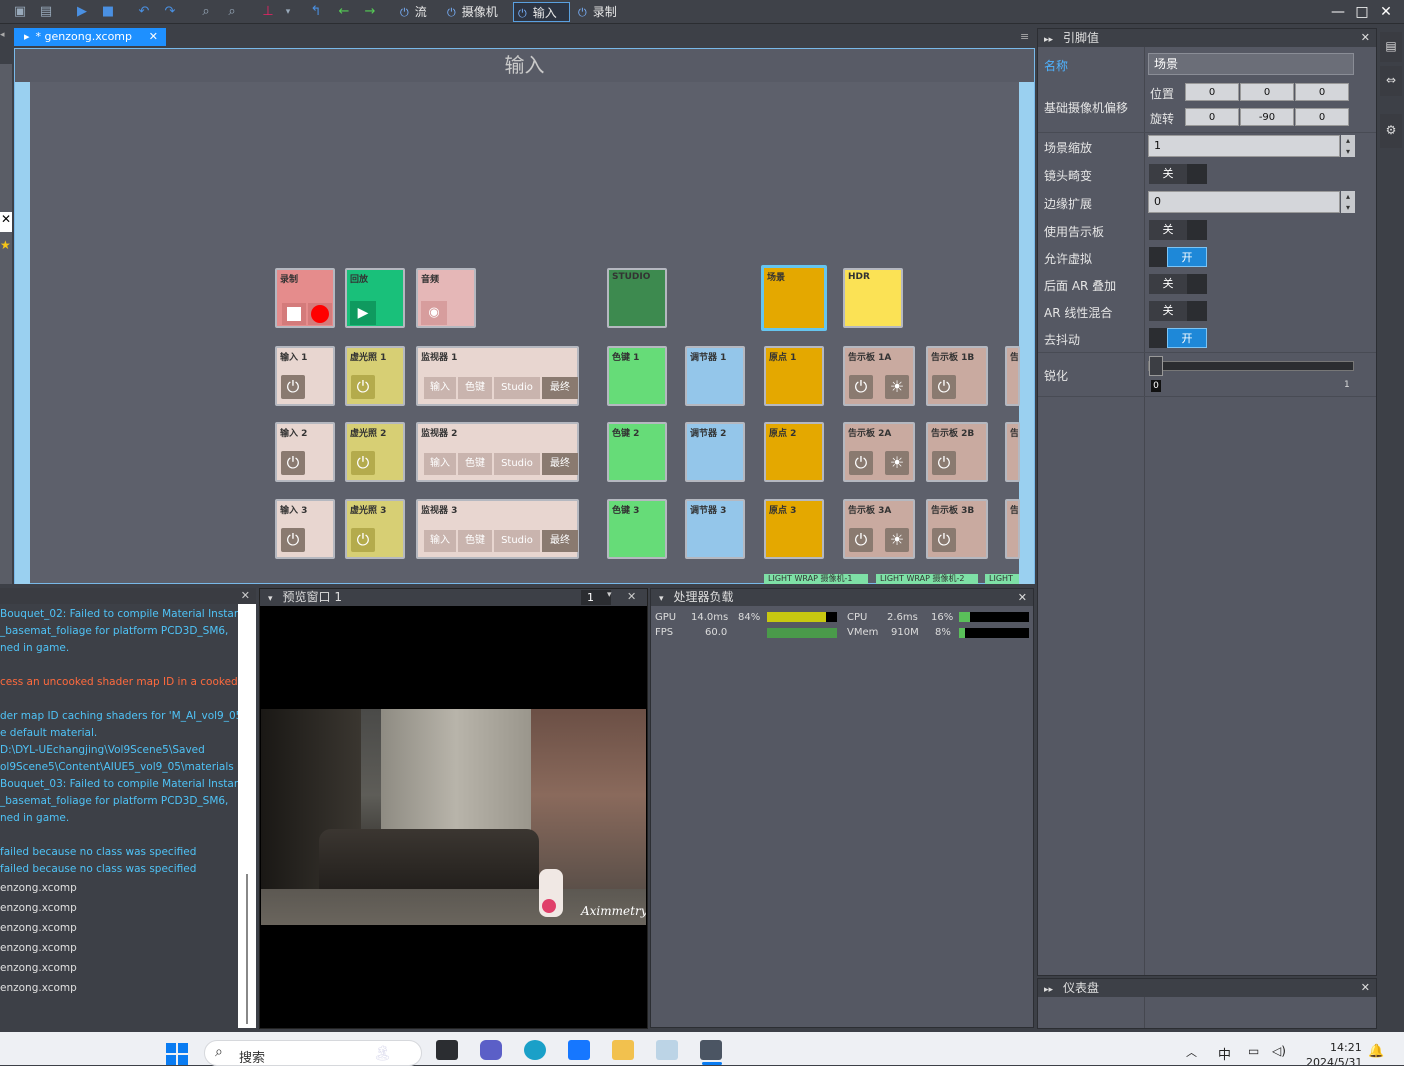 This screenshot has height=1066, width=1404. Describe the element at coordinates (1338, 12) in the screenshot. I see `minimize-button: —` at that location.